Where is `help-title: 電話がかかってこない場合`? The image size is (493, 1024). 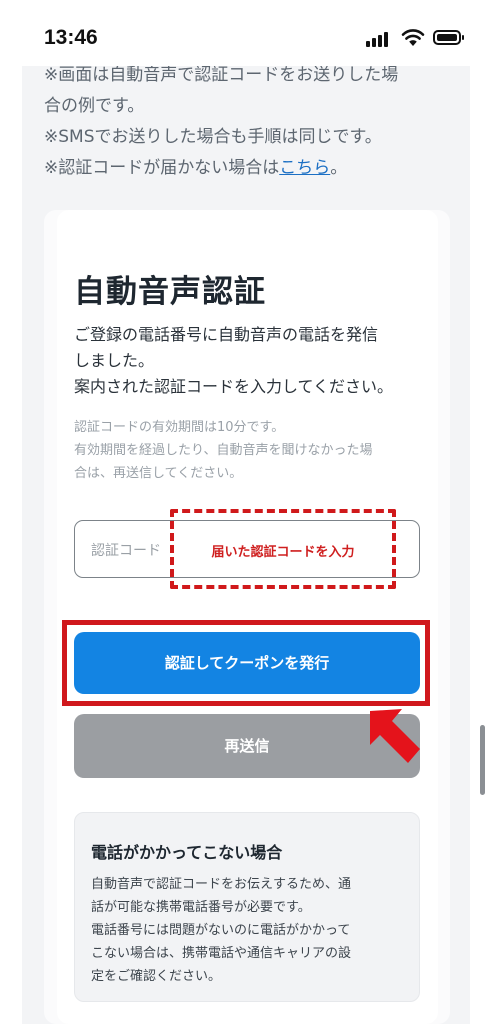 help-title: 電話がかかってこない場合 is located at coordinates (187, 852).